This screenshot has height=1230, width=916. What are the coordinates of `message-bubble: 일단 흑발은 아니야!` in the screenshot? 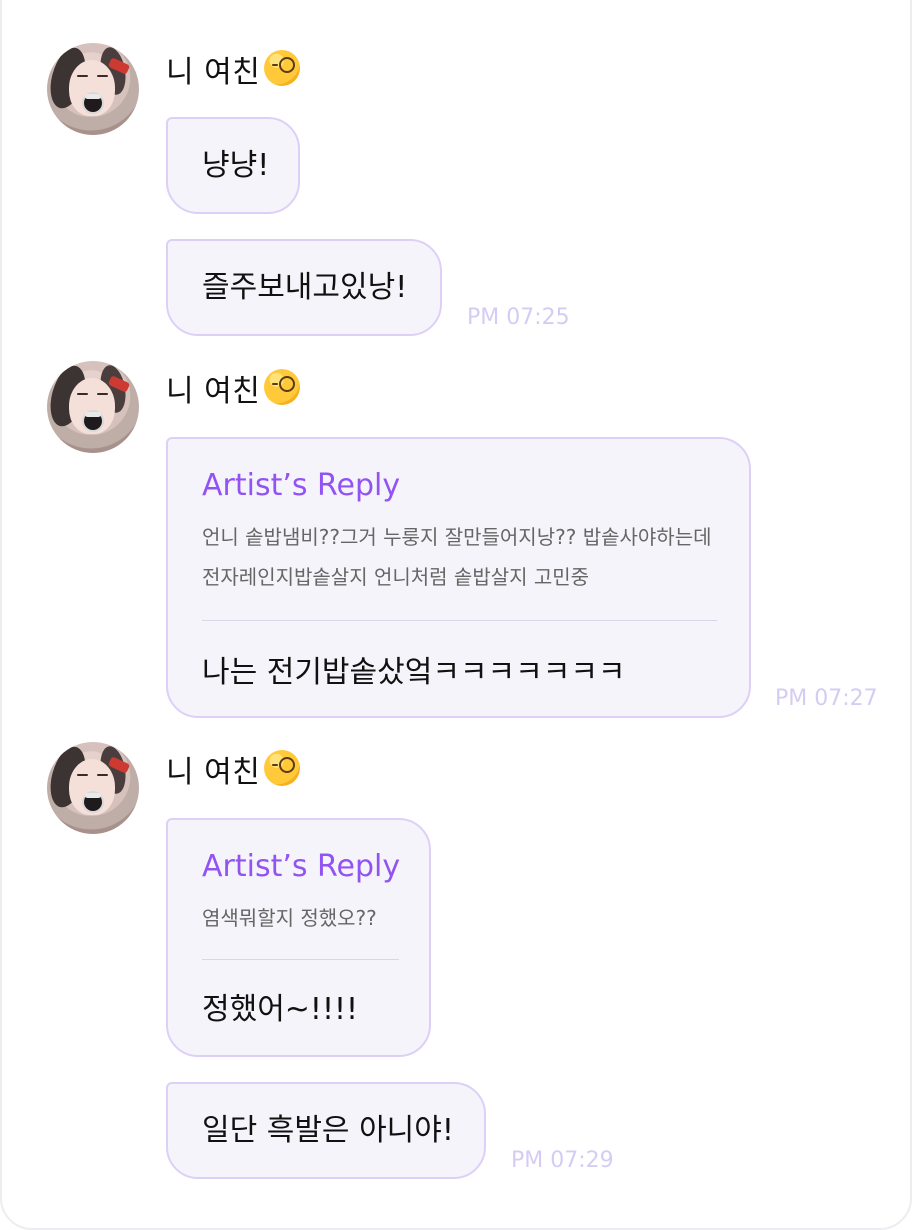 It's located at (326, 1130).